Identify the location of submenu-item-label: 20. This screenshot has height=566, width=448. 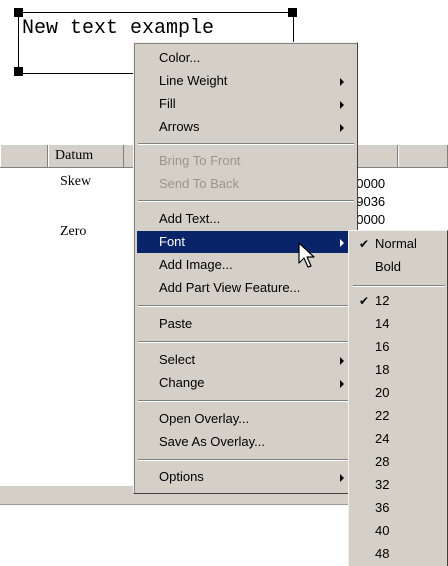
(382, 392).